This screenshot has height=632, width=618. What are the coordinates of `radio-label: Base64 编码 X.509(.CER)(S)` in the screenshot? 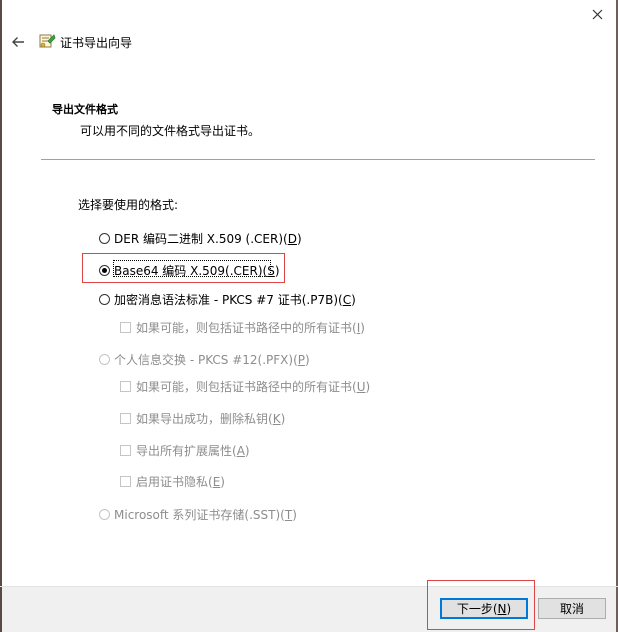 It's located at (197, 271).